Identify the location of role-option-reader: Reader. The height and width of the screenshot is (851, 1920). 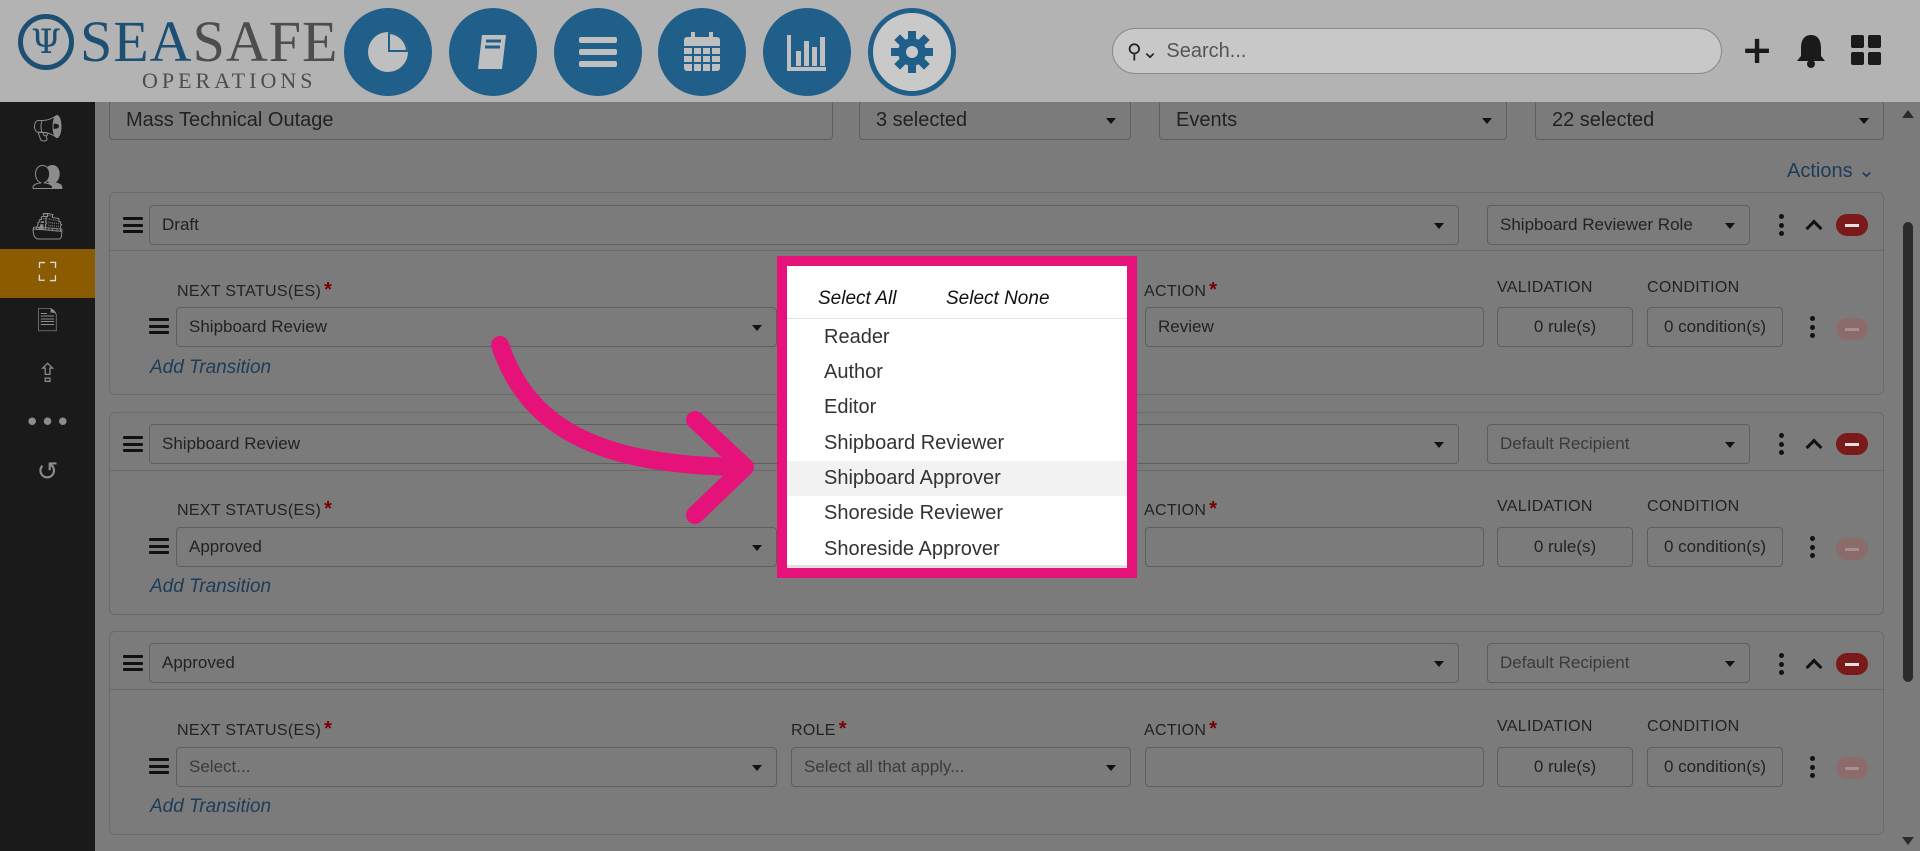
(957, 337).